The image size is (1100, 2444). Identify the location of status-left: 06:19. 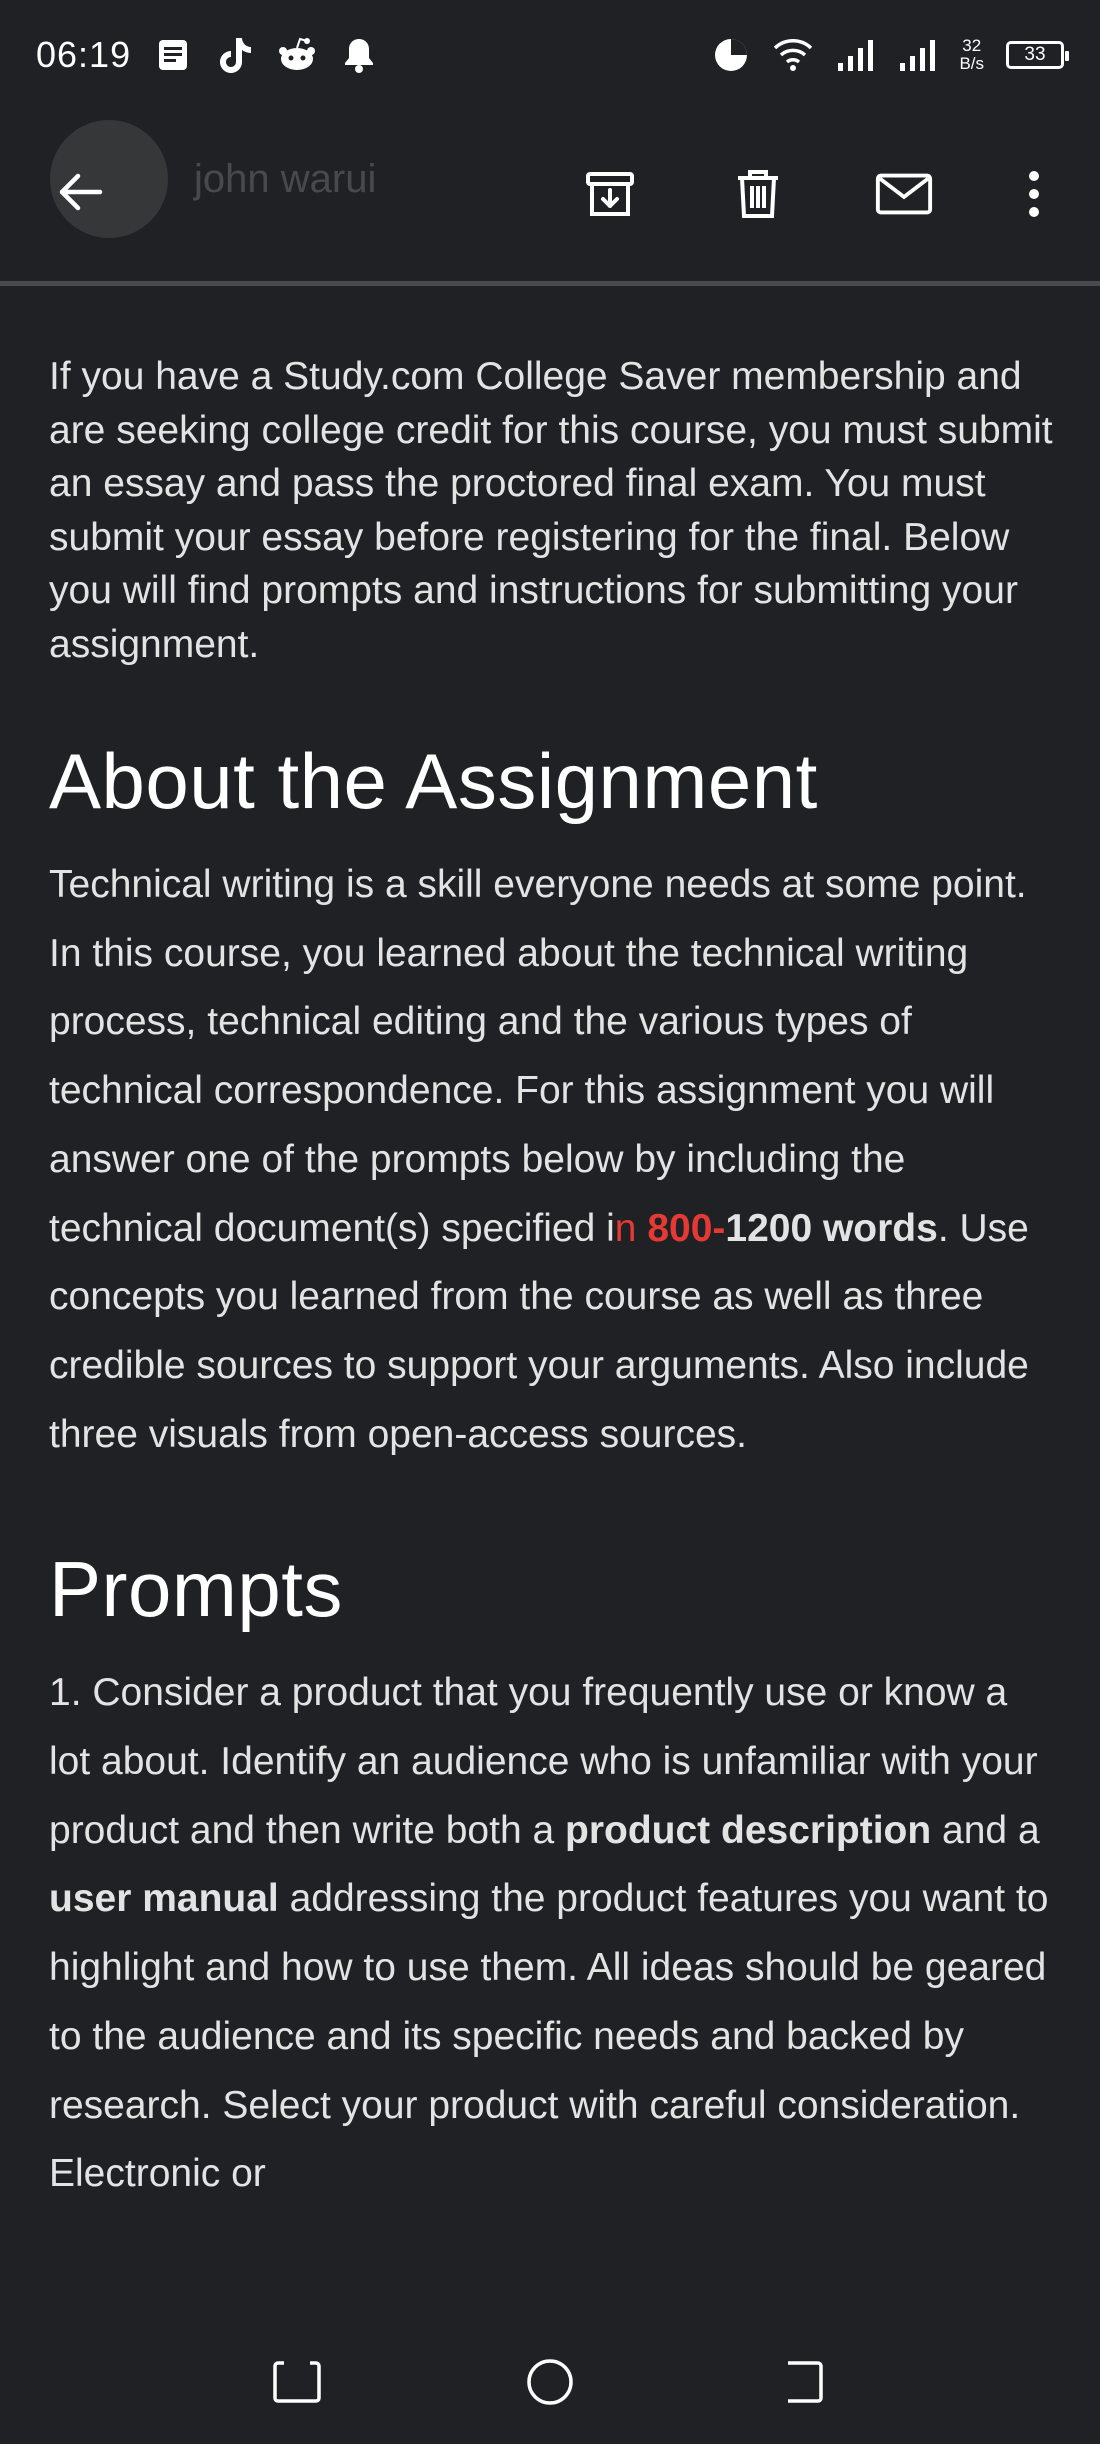
(207, 55).